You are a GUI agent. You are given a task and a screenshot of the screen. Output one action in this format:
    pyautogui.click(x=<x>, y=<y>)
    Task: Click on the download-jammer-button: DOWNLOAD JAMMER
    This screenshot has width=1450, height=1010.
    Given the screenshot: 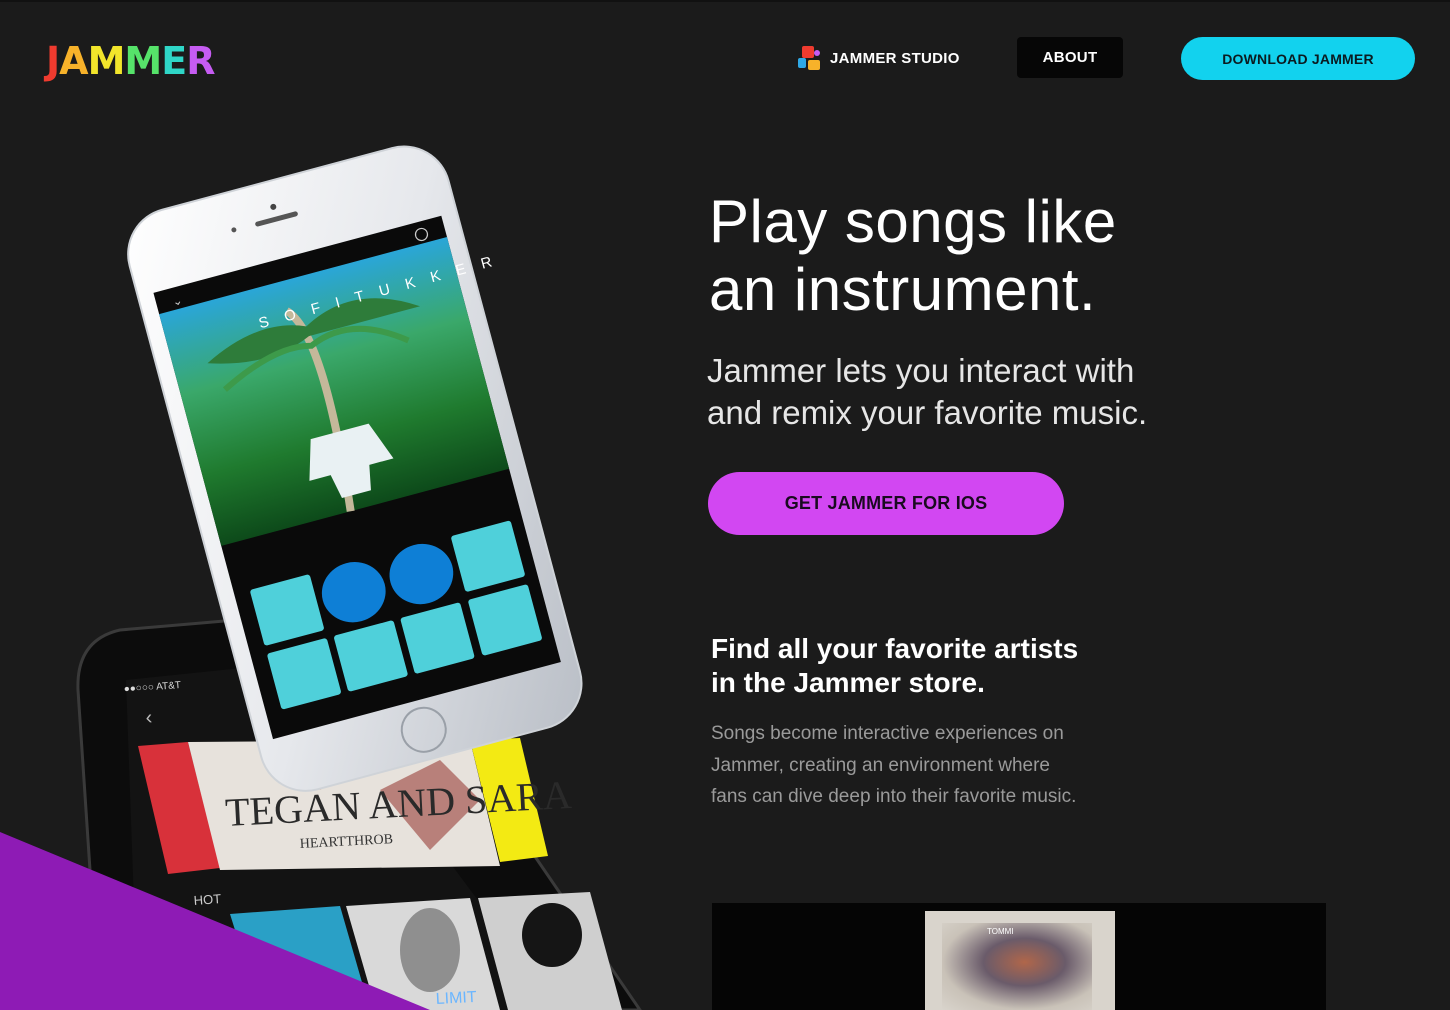 What is the action you would take?
    pyautogui.click(x=1298, y=58)
    